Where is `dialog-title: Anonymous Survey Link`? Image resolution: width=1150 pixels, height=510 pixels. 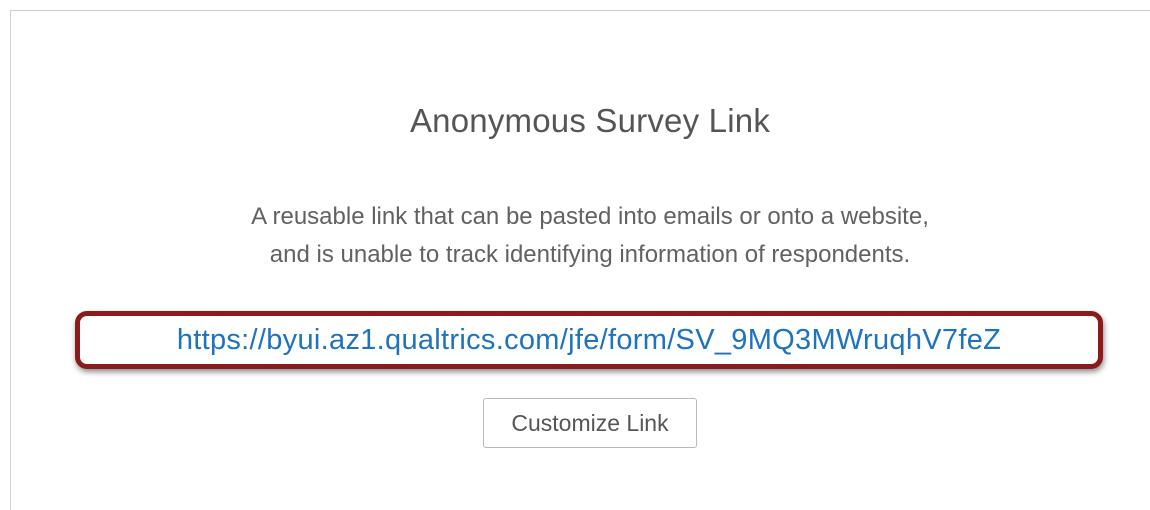 dialog-title: Anonymous Survey Link is located at coordinates (590, 120).